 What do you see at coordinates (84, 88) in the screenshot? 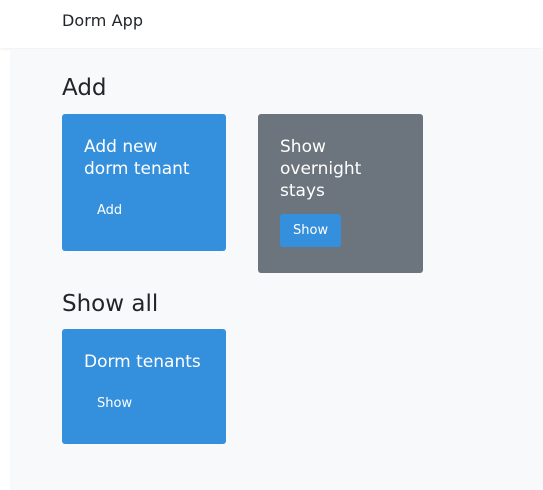
I see `section-title-add: Add` at bounding box center [84, 88].